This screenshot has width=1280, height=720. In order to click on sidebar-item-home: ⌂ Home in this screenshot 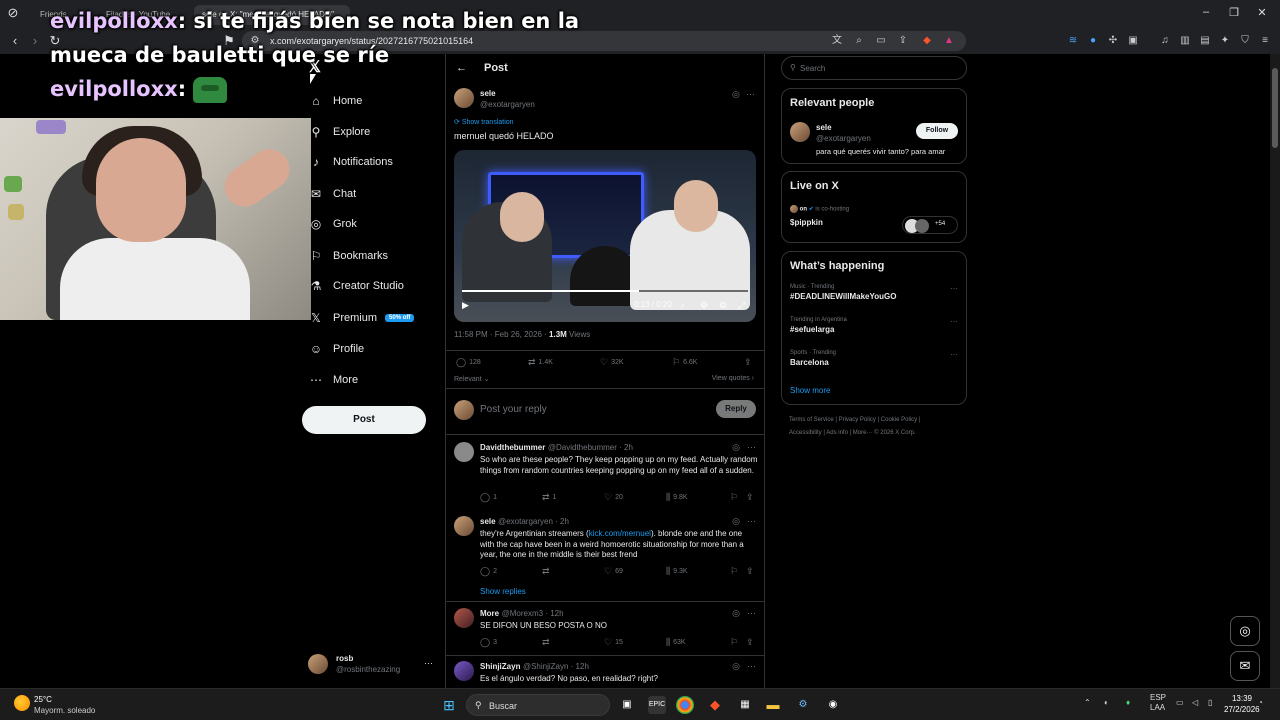, I will do `click(335, 101)`.